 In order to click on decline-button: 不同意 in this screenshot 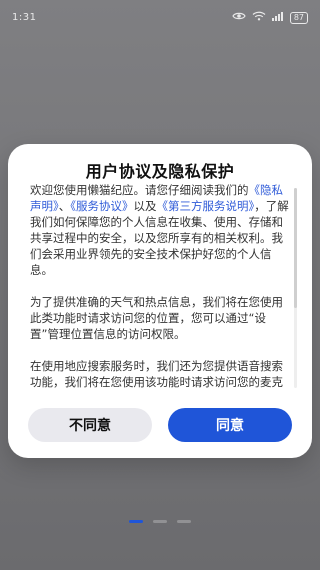, I will do `click(90, 425)`.